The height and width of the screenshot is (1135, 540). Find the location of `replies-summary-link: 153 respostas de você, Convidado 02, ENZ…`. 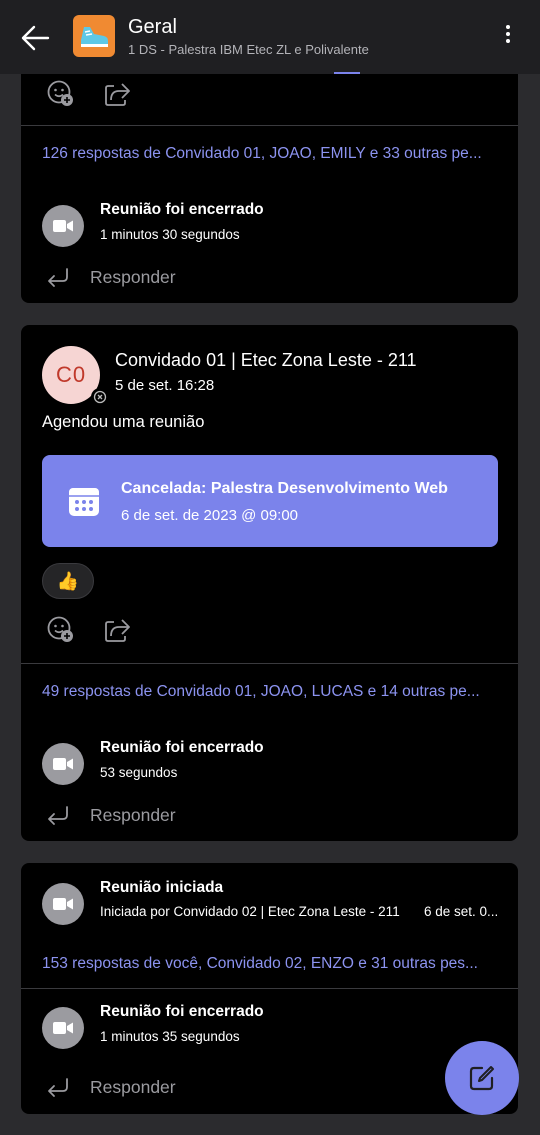

replies-summary-link: 153 respostas de você, Convidado 02, ENZ… is located at coordinates (273, 964).